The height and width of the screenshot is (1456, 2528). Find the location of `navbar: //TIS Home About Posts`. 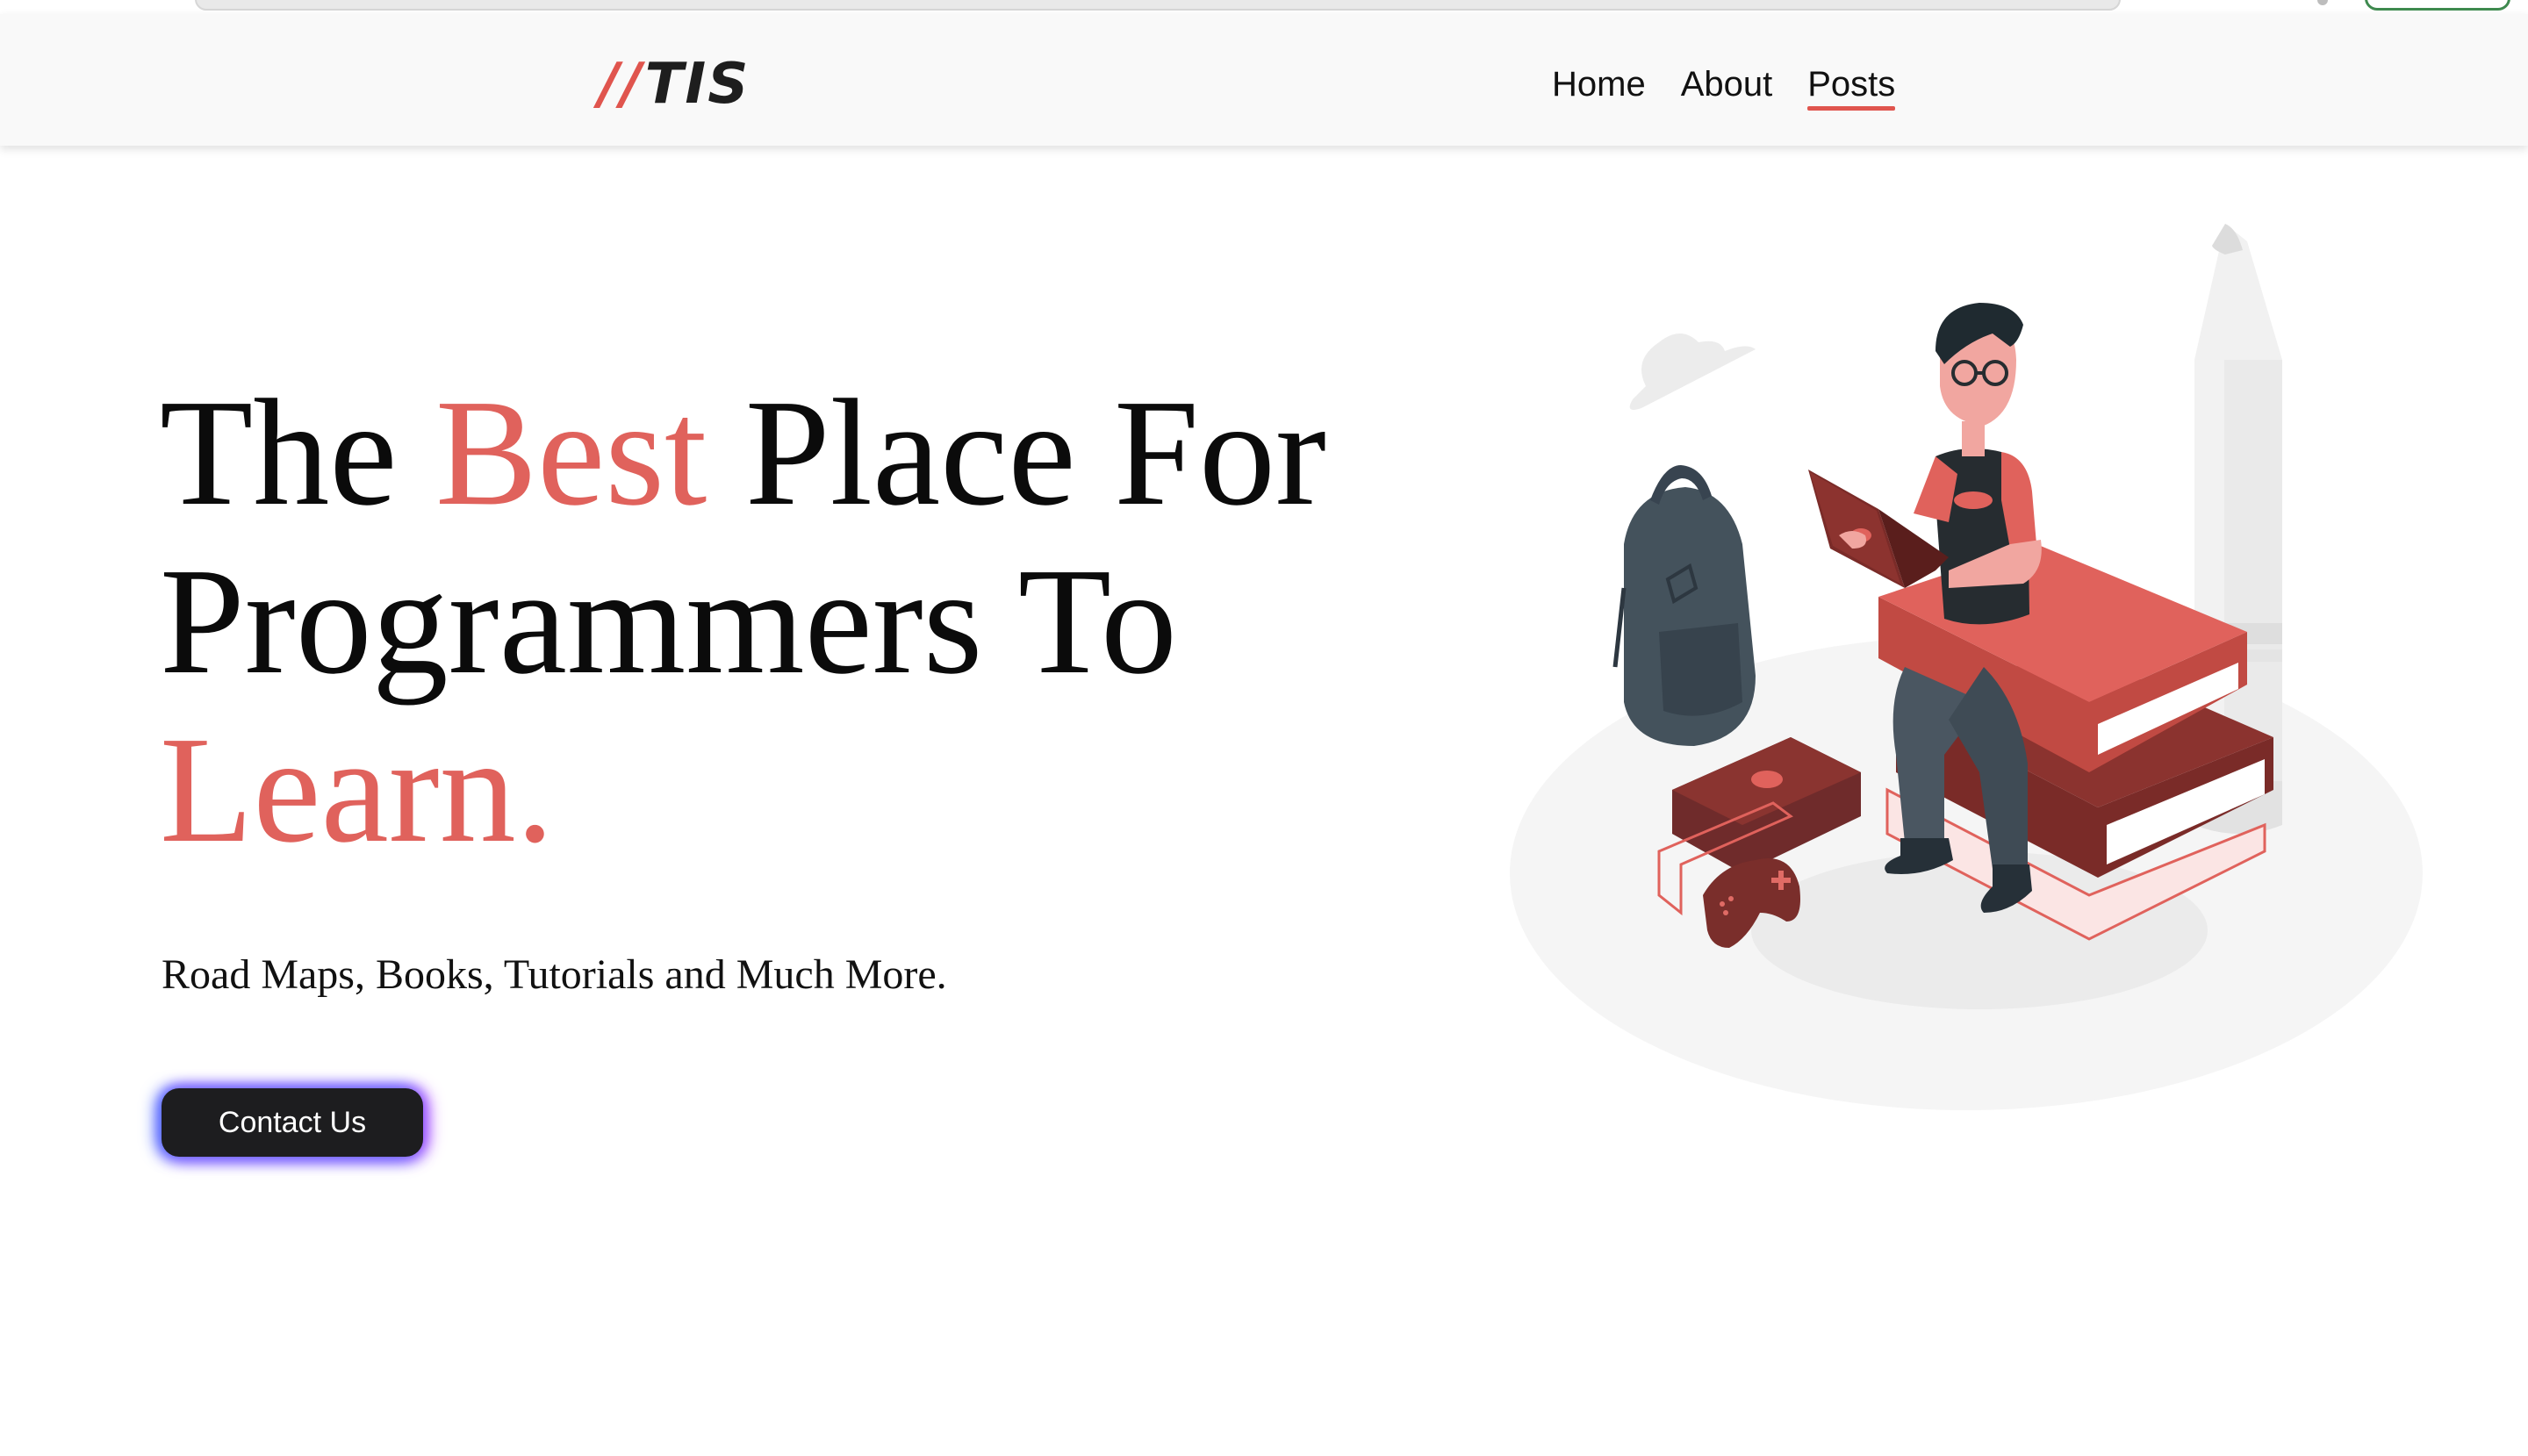

navbar: //TIS Home About Posts is located at coordinates (1264, 80).